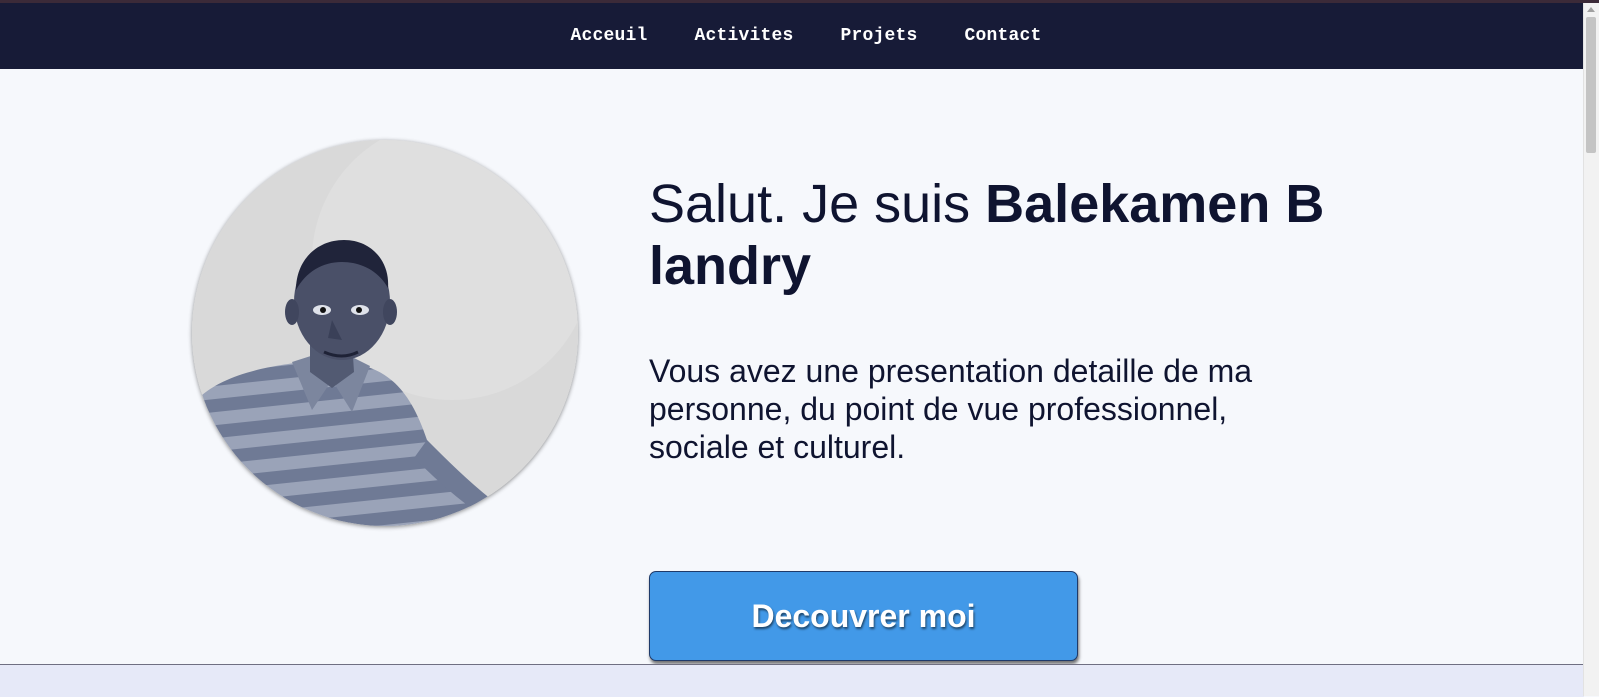 The height and width of the screenshot is (697, 1599). I want to click on profile-photo-illustration, so click(385, 333).